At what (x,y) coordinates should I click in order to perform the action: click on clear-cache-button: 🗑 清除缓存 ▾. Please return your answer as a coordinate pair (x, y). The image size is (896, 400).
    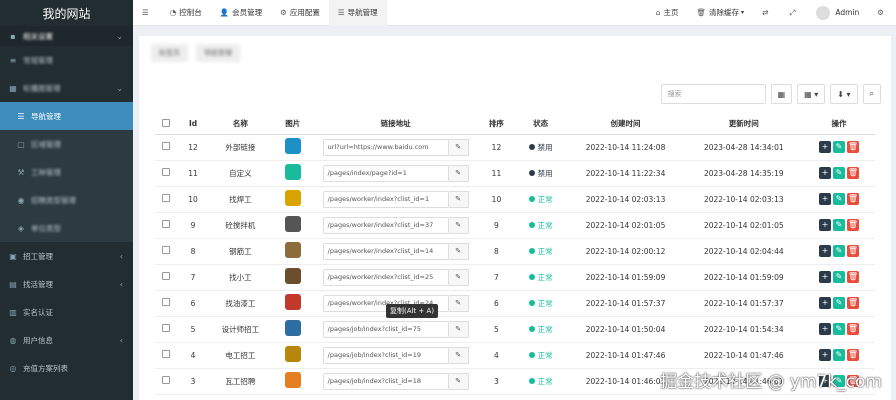
    Looking at the image, I should click on (721, 13).